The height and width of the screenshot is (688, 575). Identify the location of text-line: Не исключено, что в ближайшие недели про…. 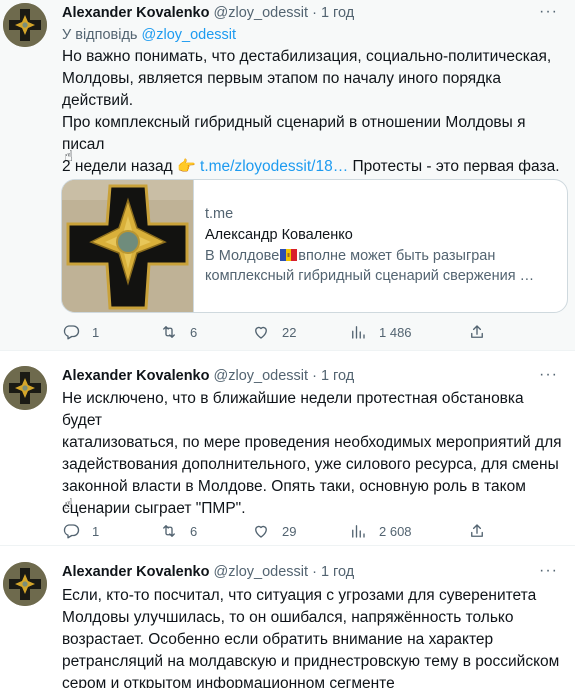
(293, 409).